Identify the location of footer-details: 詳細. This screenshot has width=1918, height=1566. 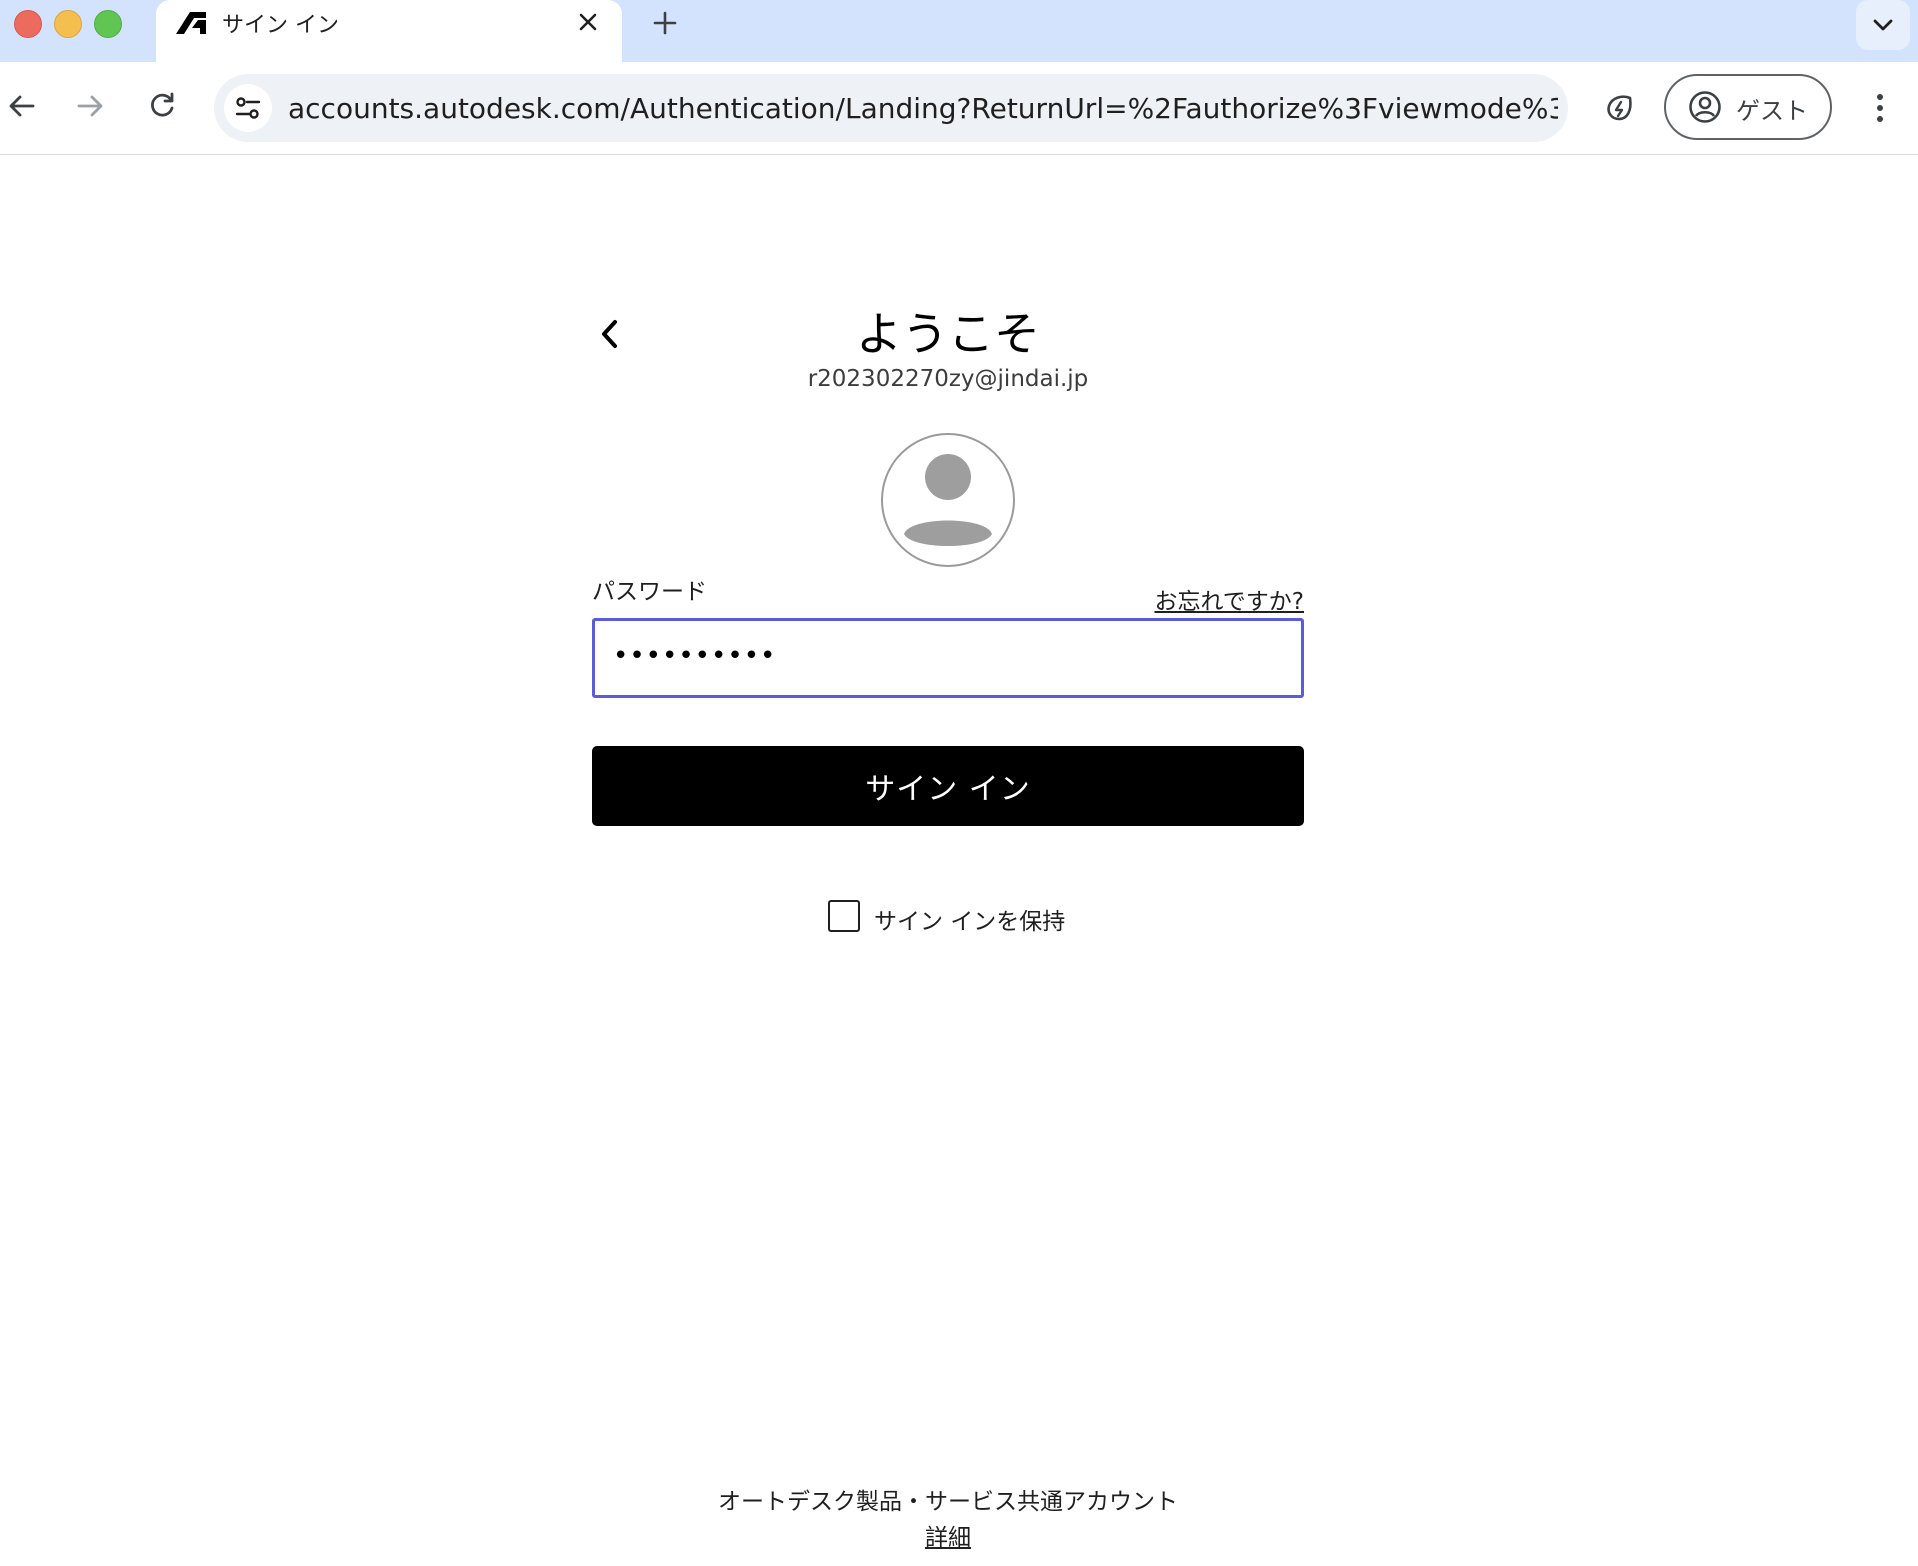
(948, 1535).